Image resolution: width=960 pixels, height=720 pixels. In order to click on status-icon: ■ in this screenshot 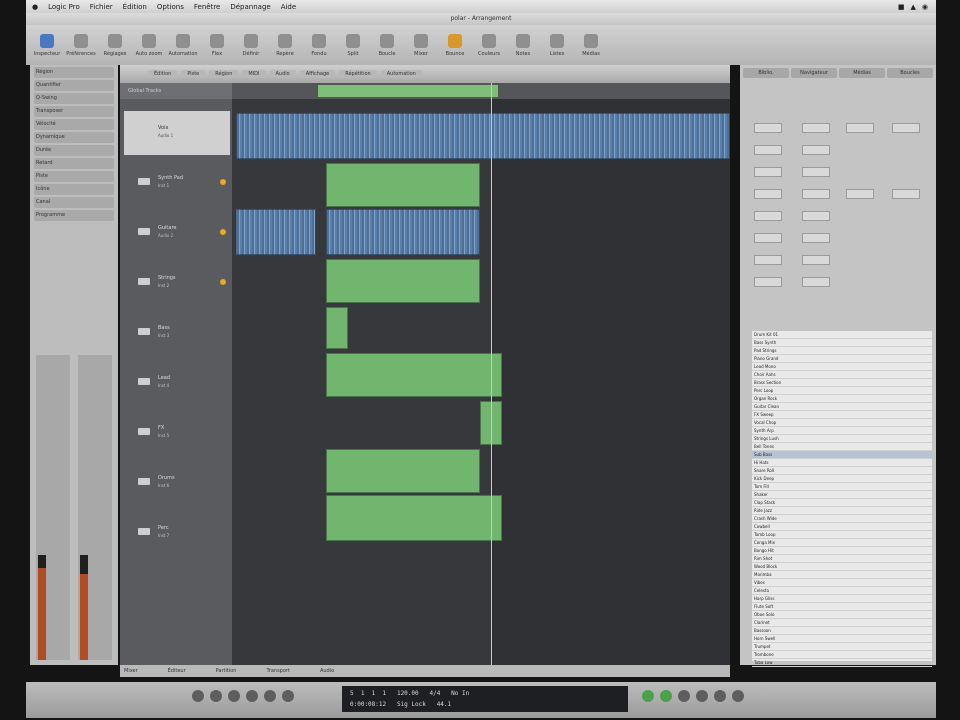, I will do `click(901, 7)`.